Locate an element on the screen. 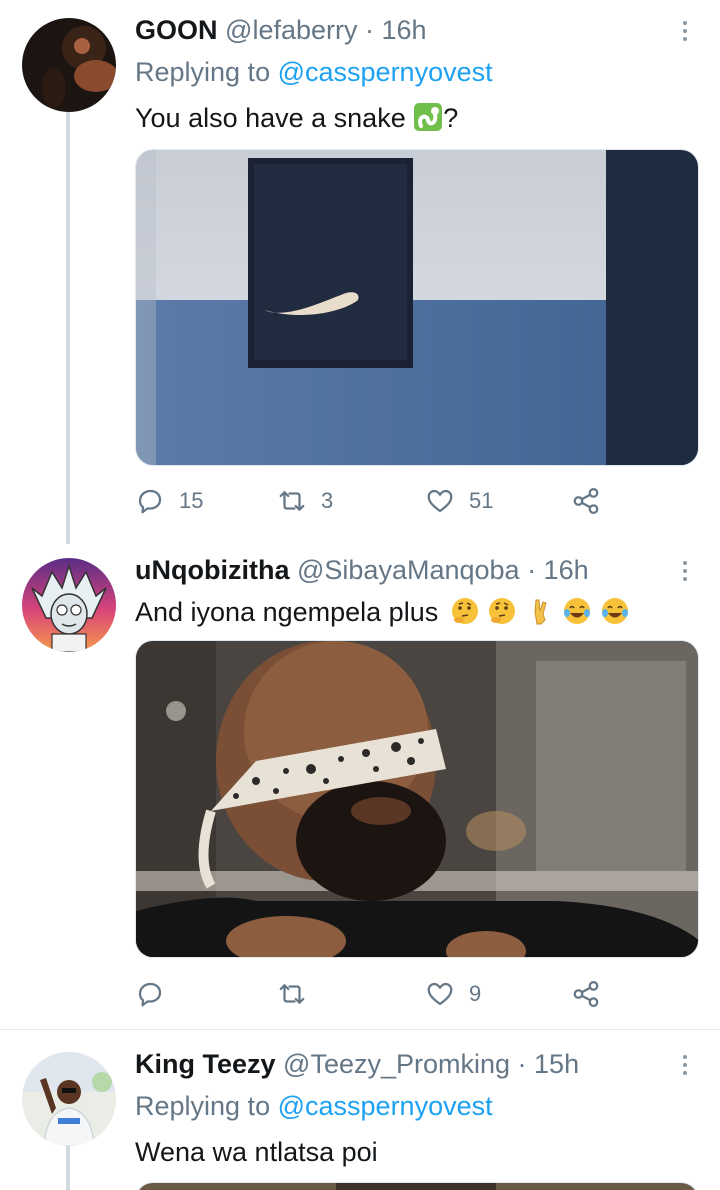  username: @Teezy_Promking is located at coordinates (396, 1064).